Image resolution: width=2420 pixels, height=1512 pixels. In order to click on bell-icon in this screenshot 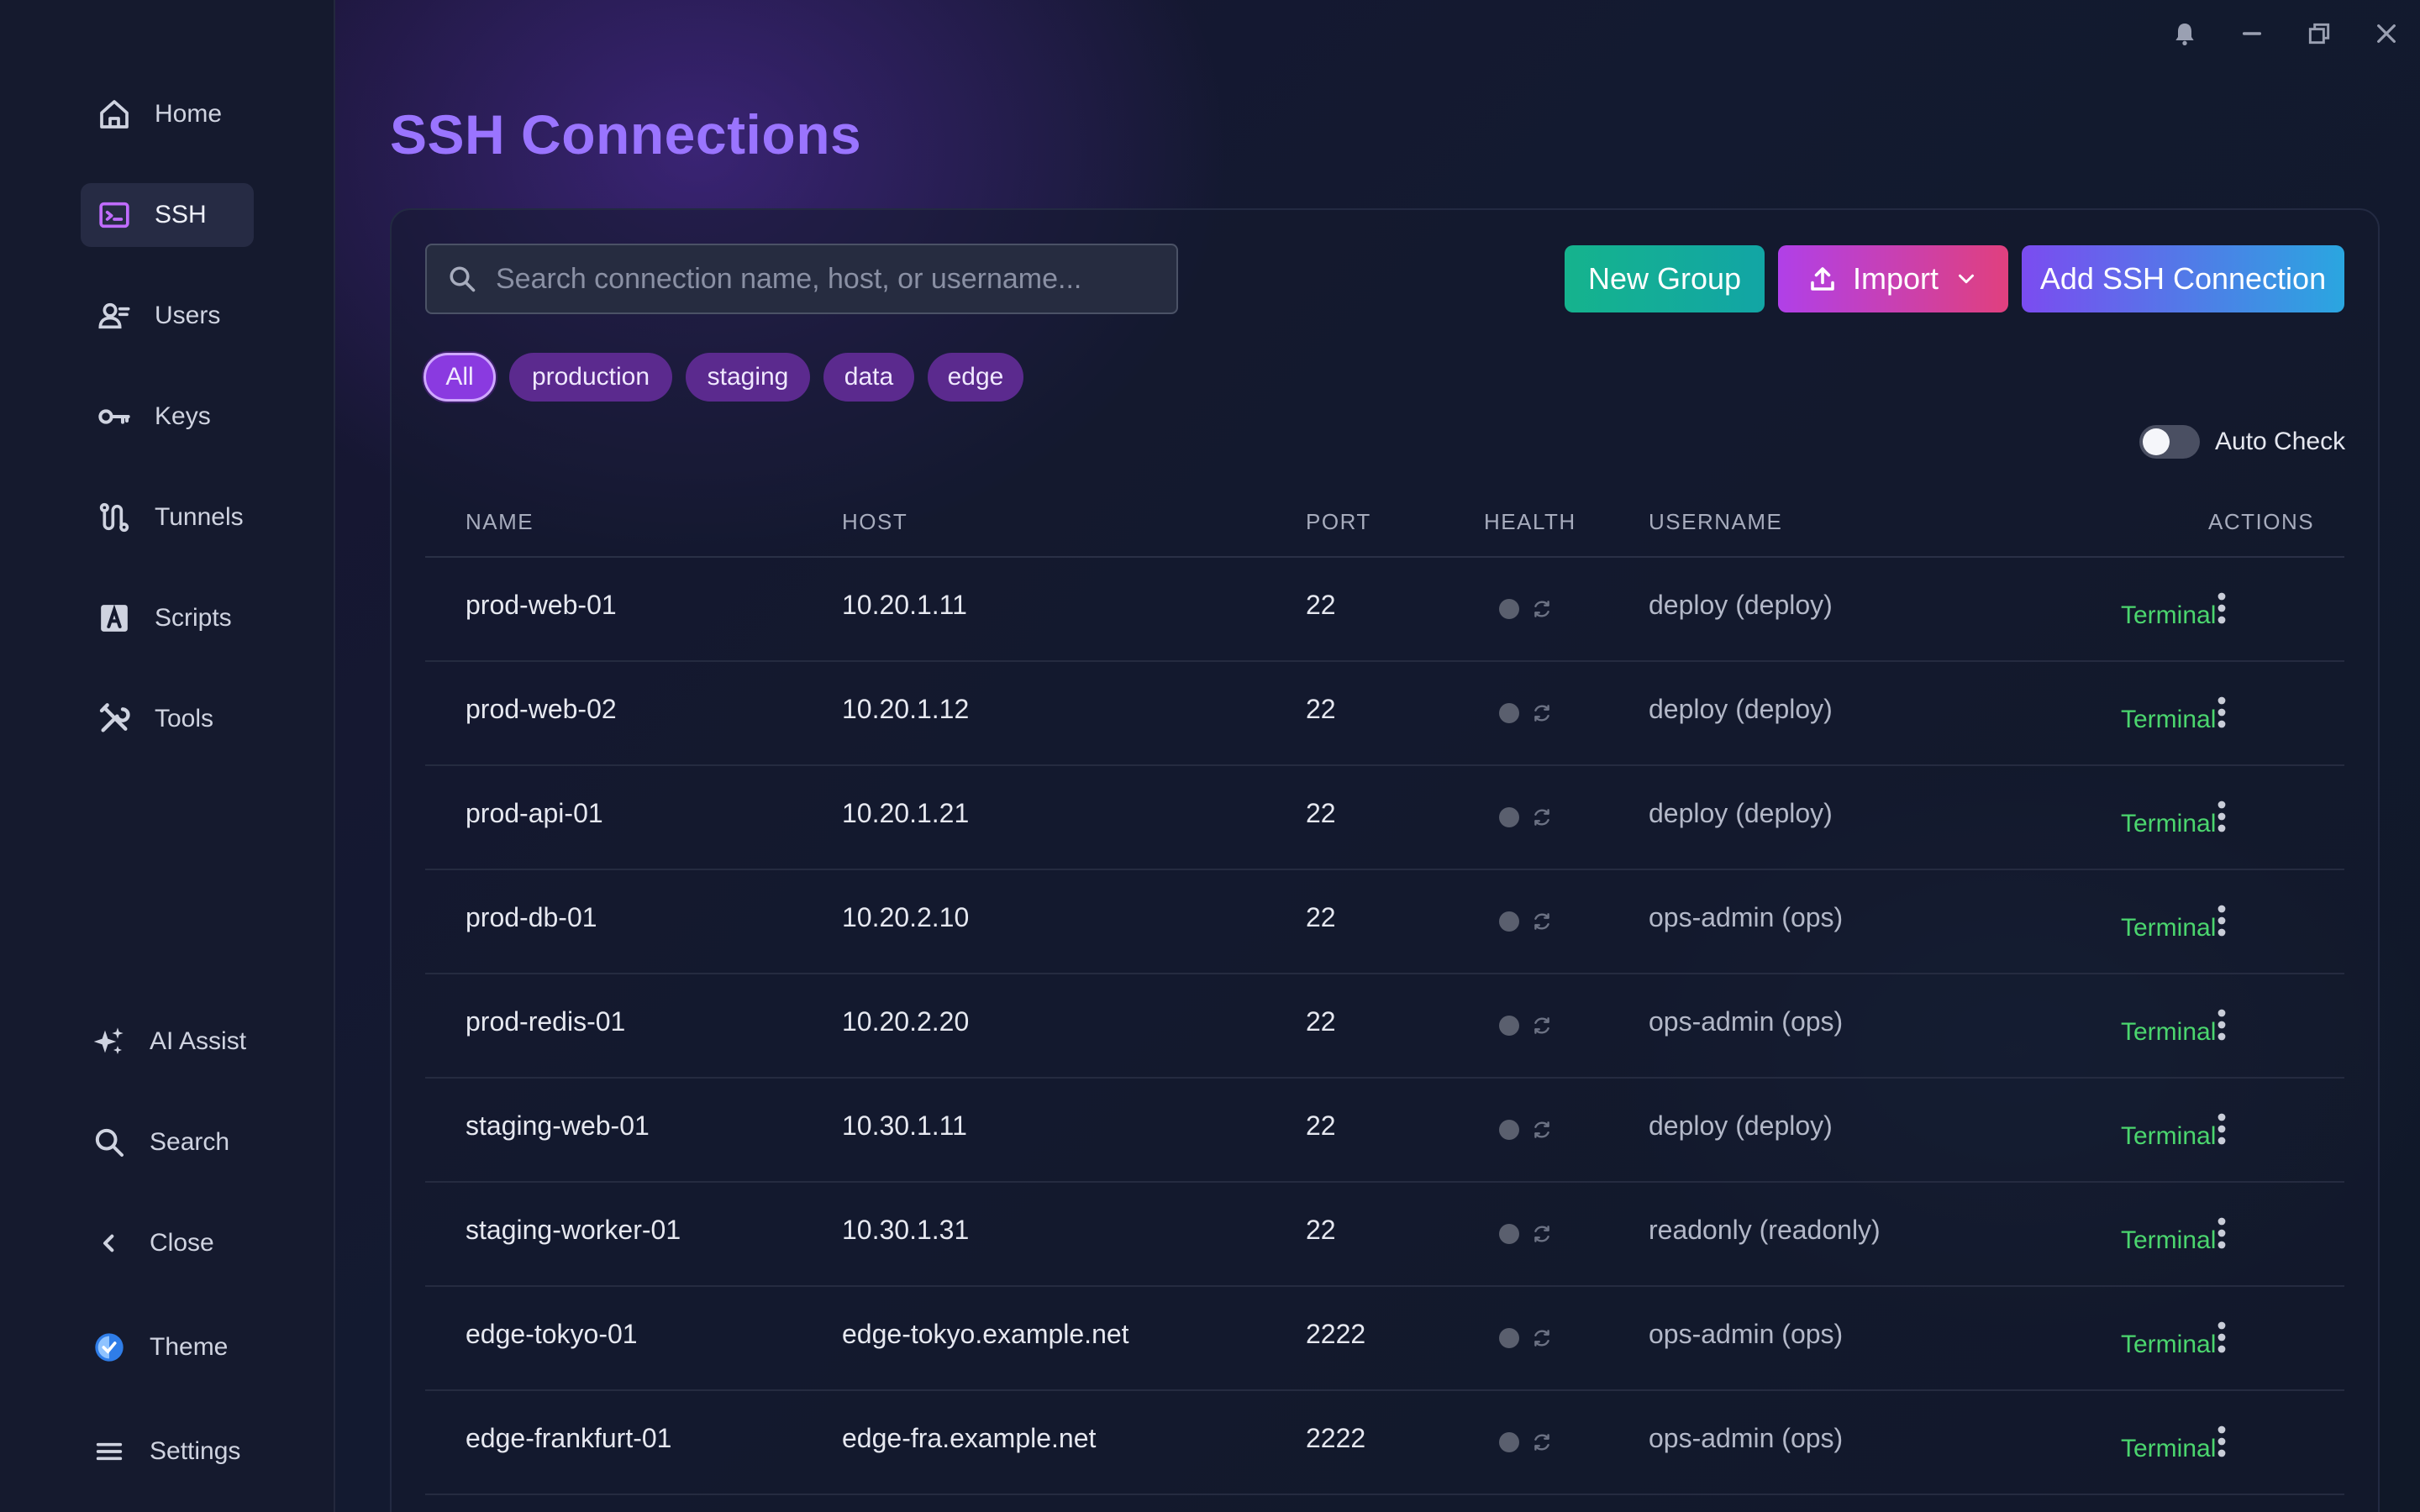, I will do `click(2184, 33)`.